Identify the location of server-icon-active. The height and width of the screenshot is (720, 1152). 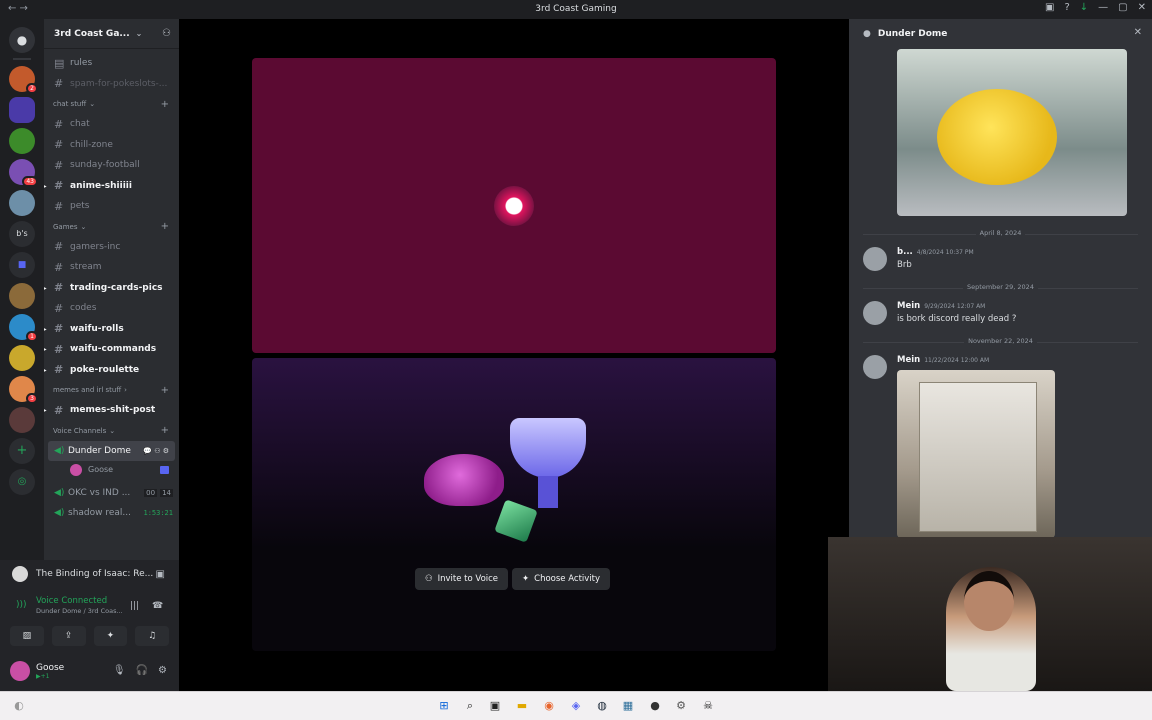
(22, 110).